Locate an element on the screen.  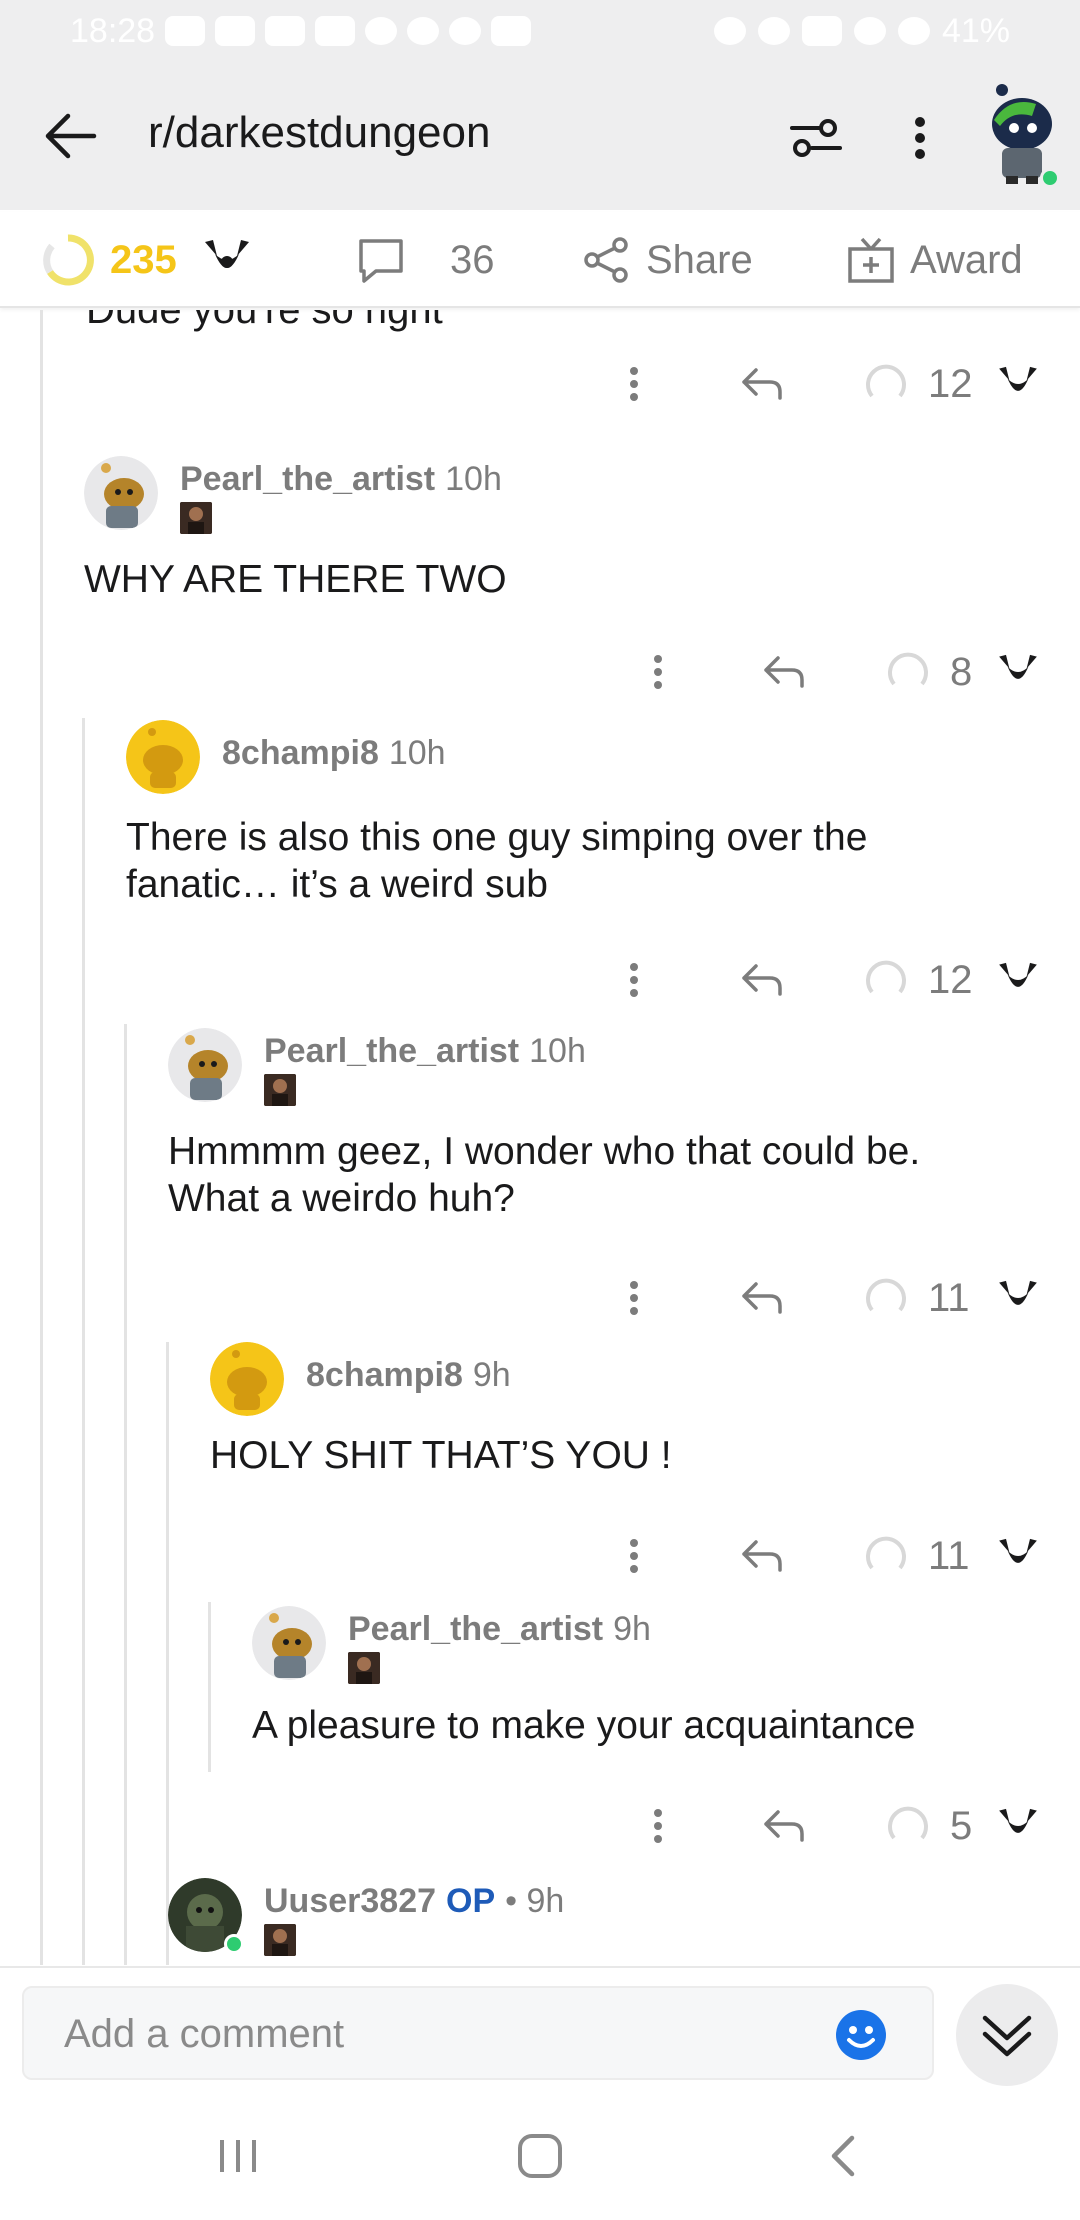
system-back-button is located at coordinates (842, 2156).